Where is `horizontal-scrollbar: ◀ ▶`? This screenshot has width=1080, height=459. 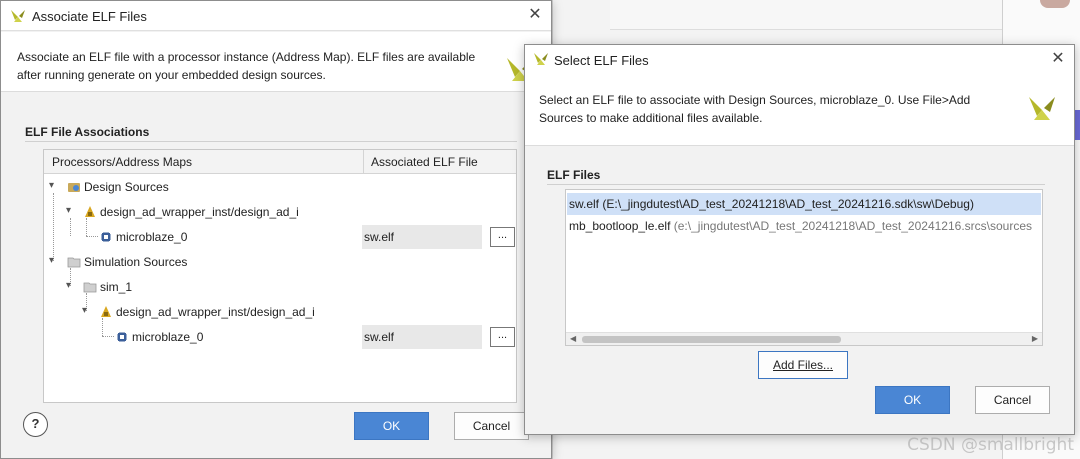
horizontal-scrollbar: ◀ ▶ is located at coordinates (804, 338).